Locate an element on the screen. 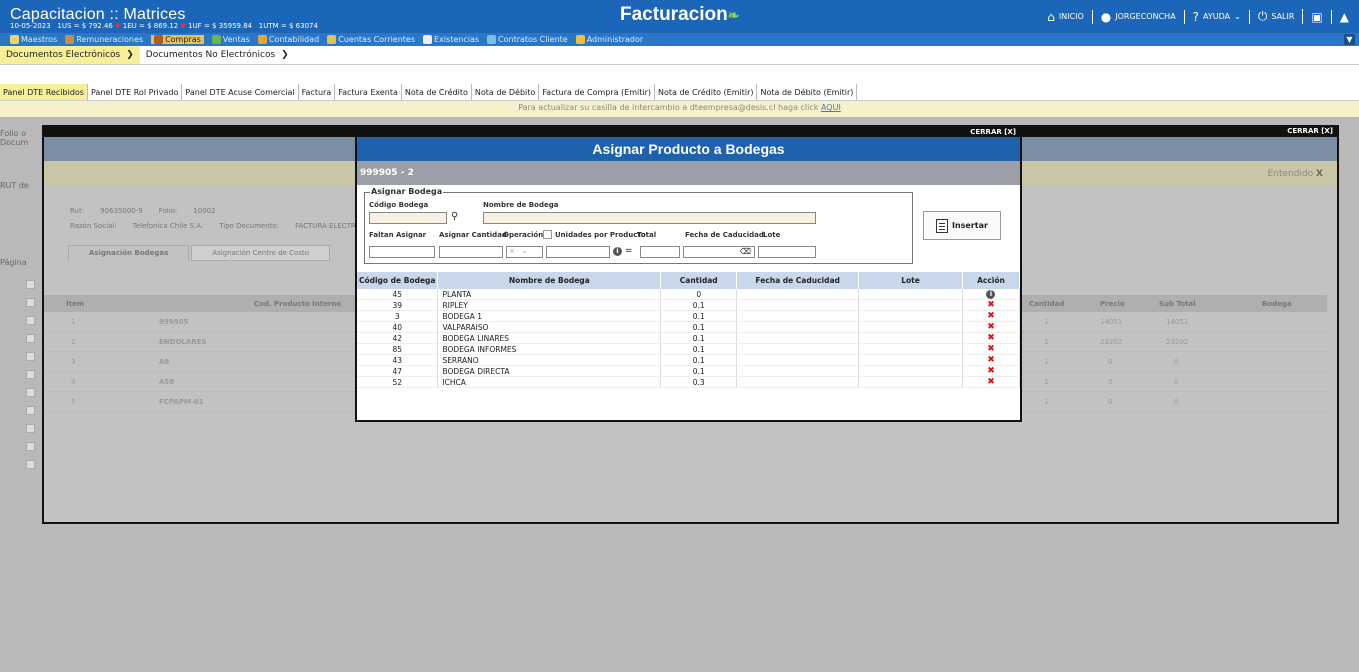 This screenshot has height=672, width=1359. row-precio: 14051 is located at coordinates (1111, 321).